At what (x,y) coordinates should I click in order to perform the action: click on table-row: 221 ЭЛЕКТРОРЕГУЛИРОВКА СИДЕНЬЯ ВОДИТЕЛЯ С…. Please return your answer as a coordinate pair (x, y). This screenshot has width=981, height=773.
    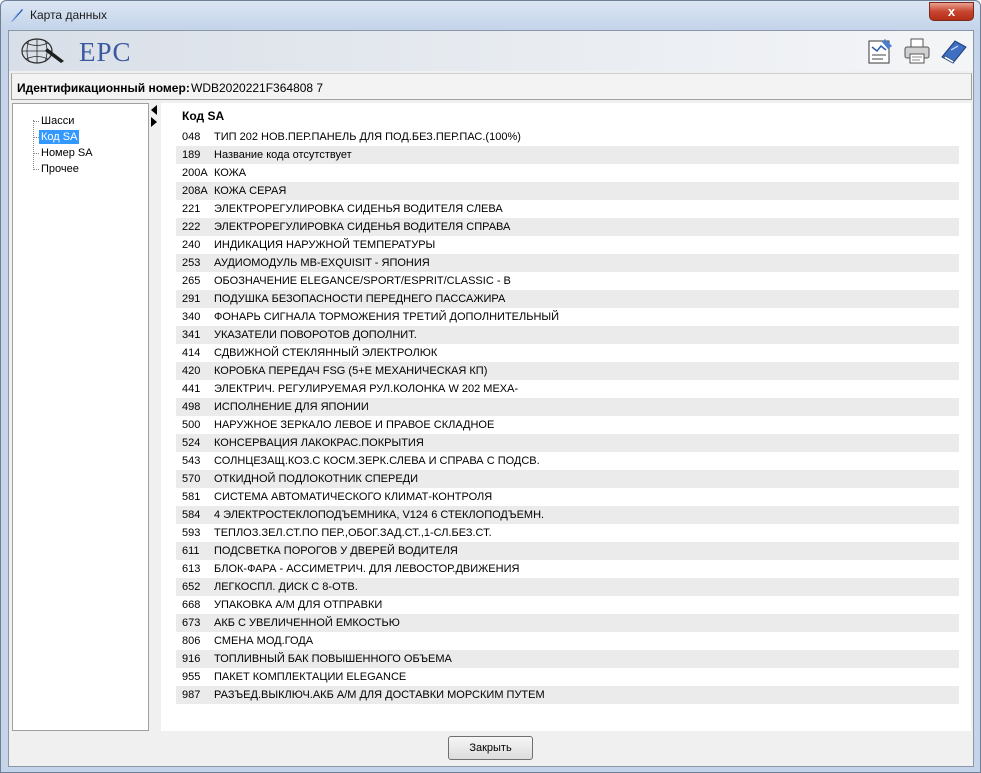
    Looking at the image, I should click on (567, 209).